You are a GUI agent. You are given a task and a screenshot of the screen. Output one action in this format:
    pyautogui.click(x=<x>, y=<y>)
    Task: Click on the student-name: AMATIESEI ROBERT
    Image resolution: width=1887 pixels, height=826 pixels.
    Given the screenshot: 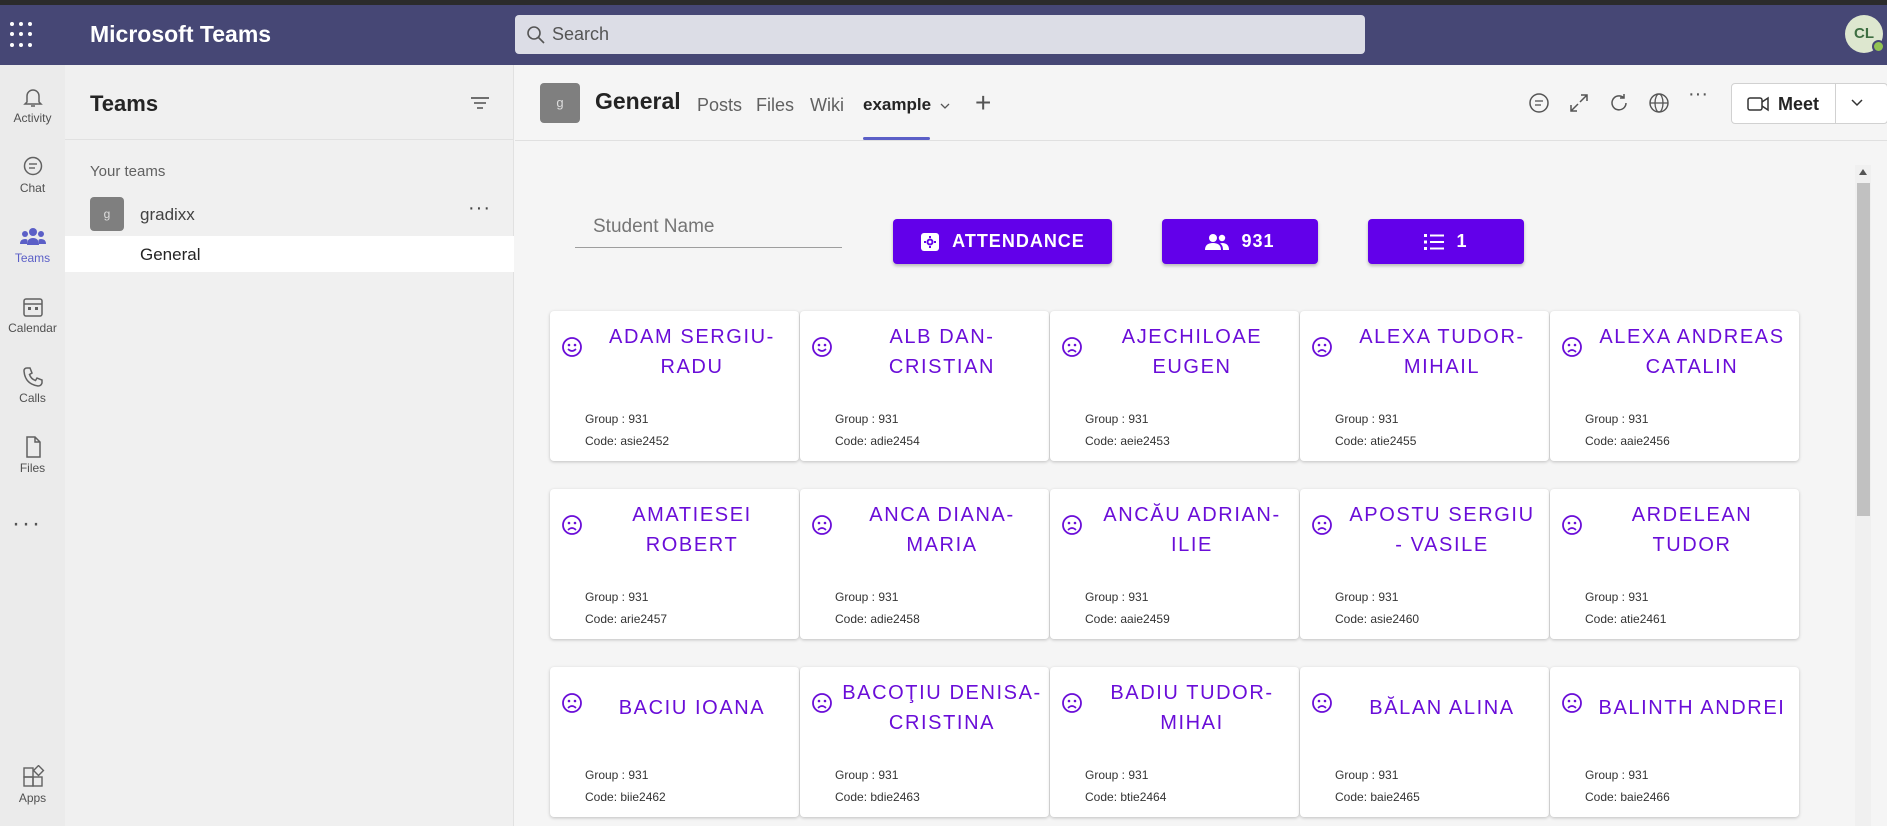 What is the action you would take?
    pyautogui.click(x=692, y=530)
    